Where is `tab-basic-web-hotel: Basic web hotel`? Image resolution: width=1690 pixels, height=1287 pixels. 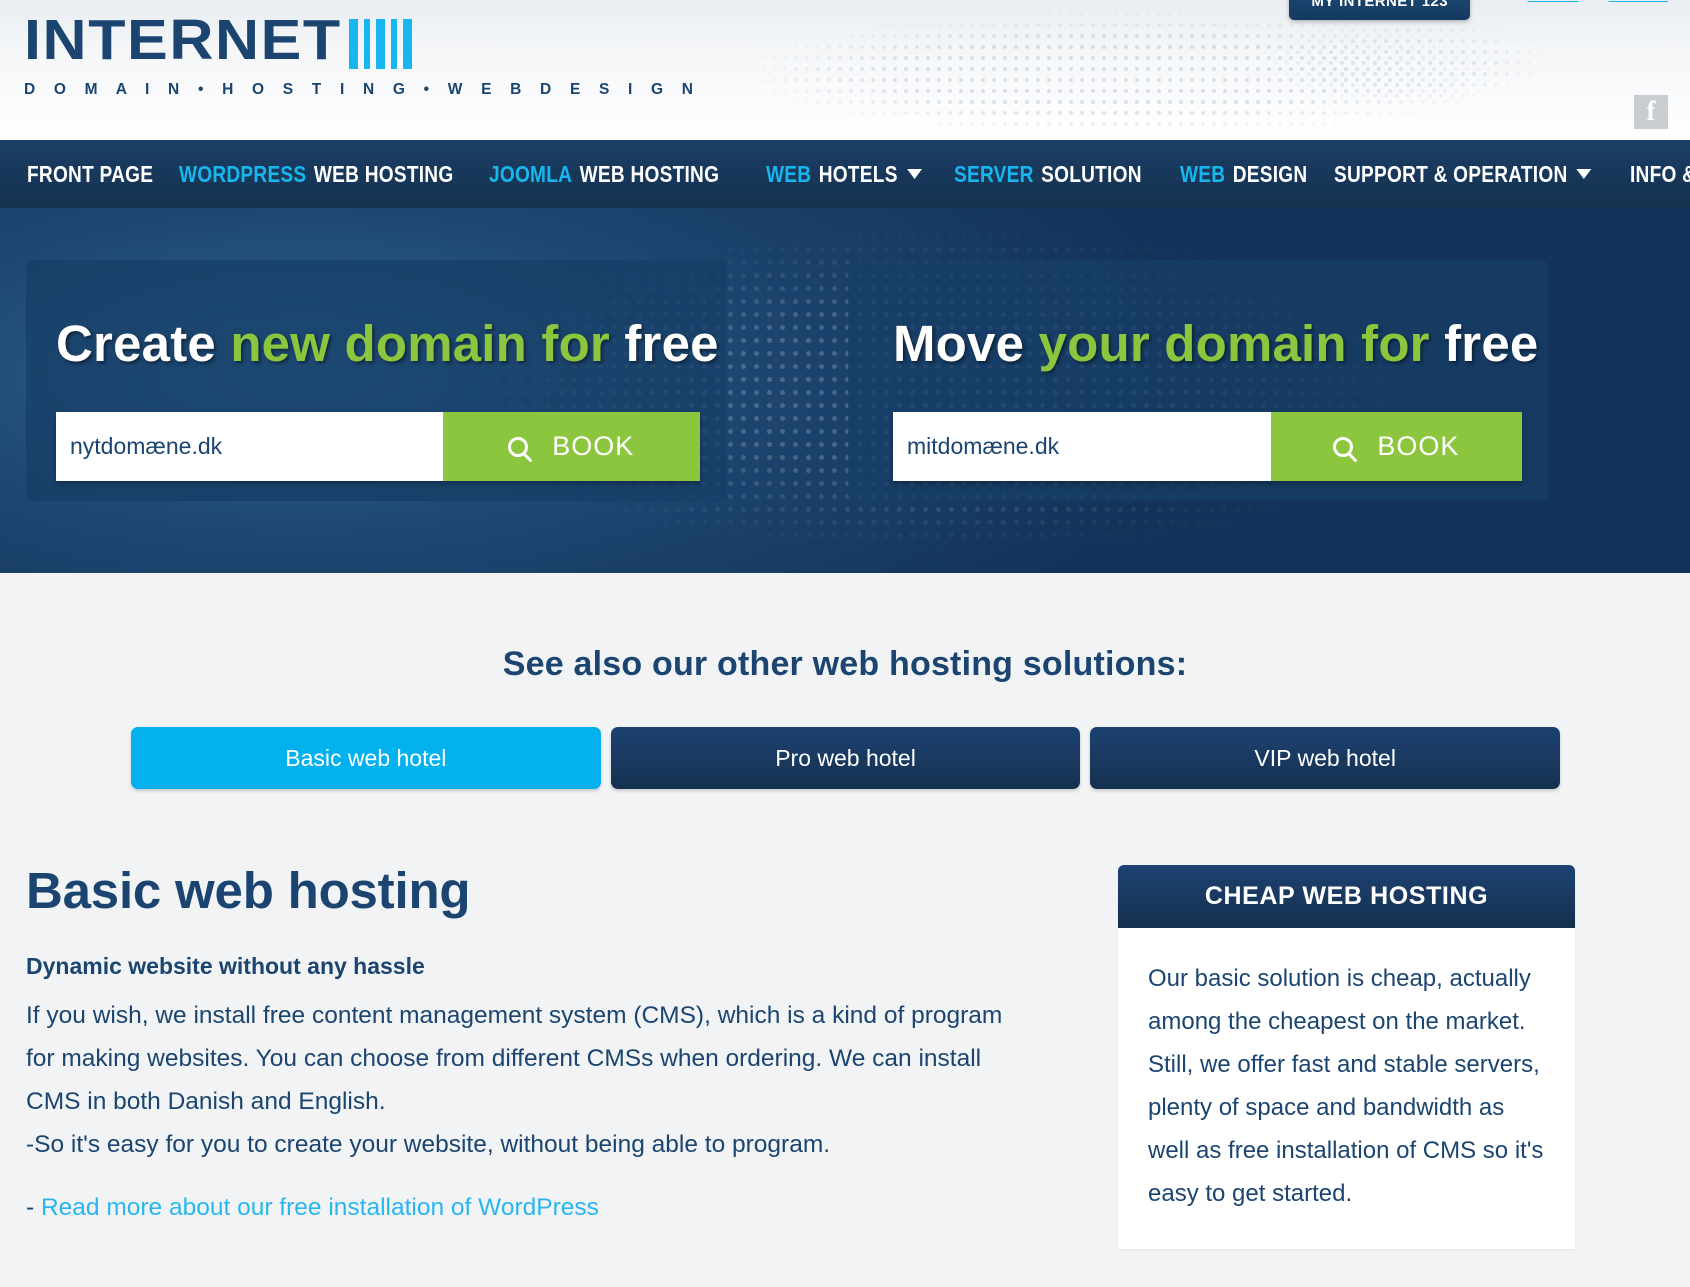 tab-basic-web-hotel: Basic web hotel is located at coordinates (366, 758).